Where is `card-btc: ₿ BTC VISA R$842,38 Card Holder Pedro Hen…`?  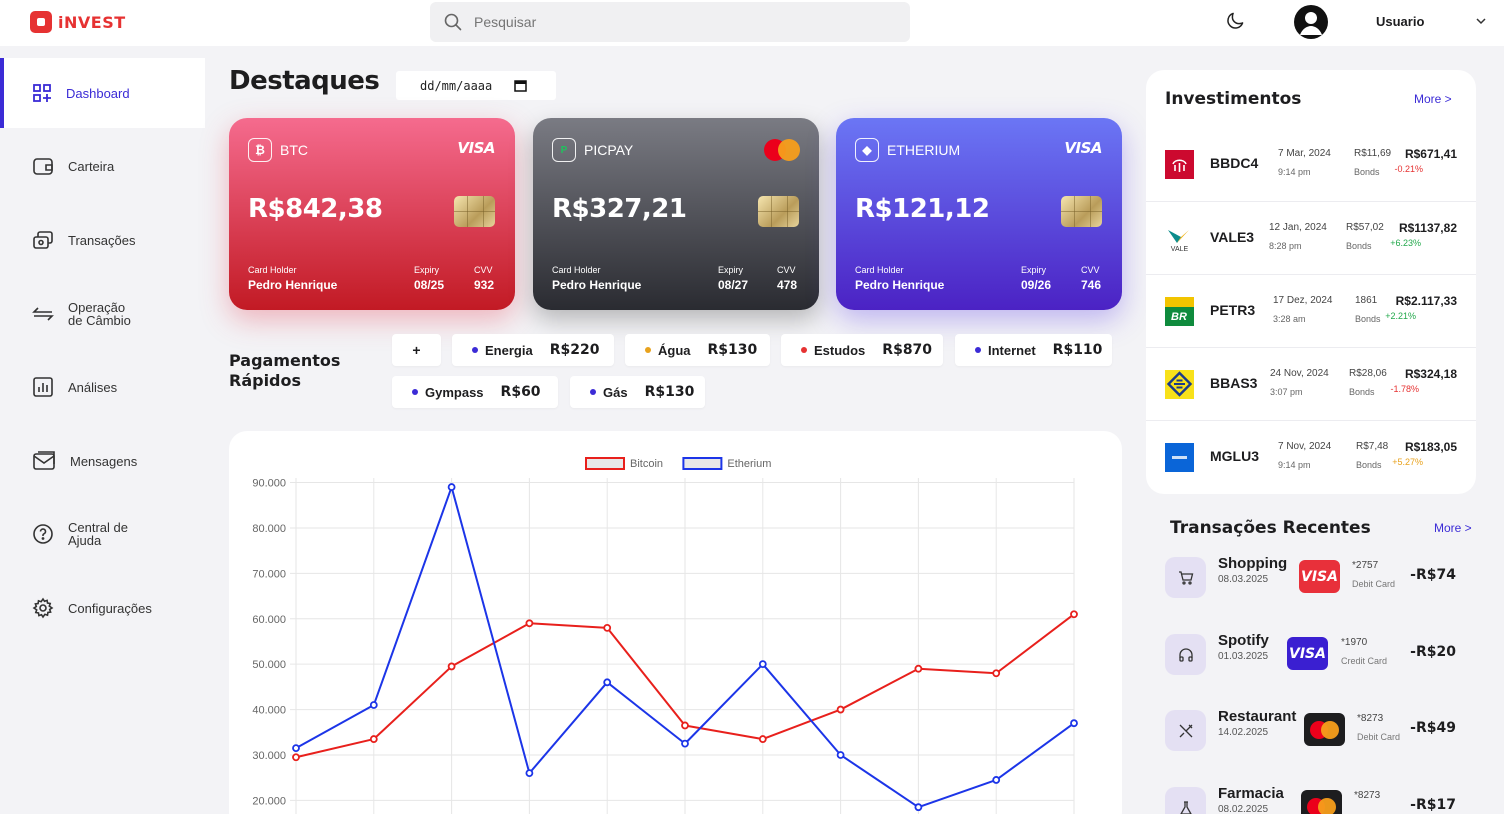 card-btc: ₿ BTC VISA R$842,38 Card Holder Pedro Hen… is located at coordinates (372, 214).